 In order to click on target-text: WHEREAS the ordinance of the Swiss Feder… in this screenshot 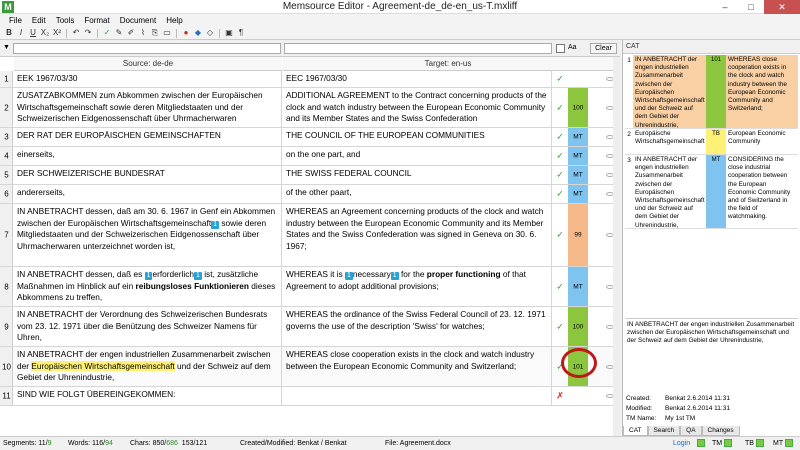, I will do `click(417, 326)`.